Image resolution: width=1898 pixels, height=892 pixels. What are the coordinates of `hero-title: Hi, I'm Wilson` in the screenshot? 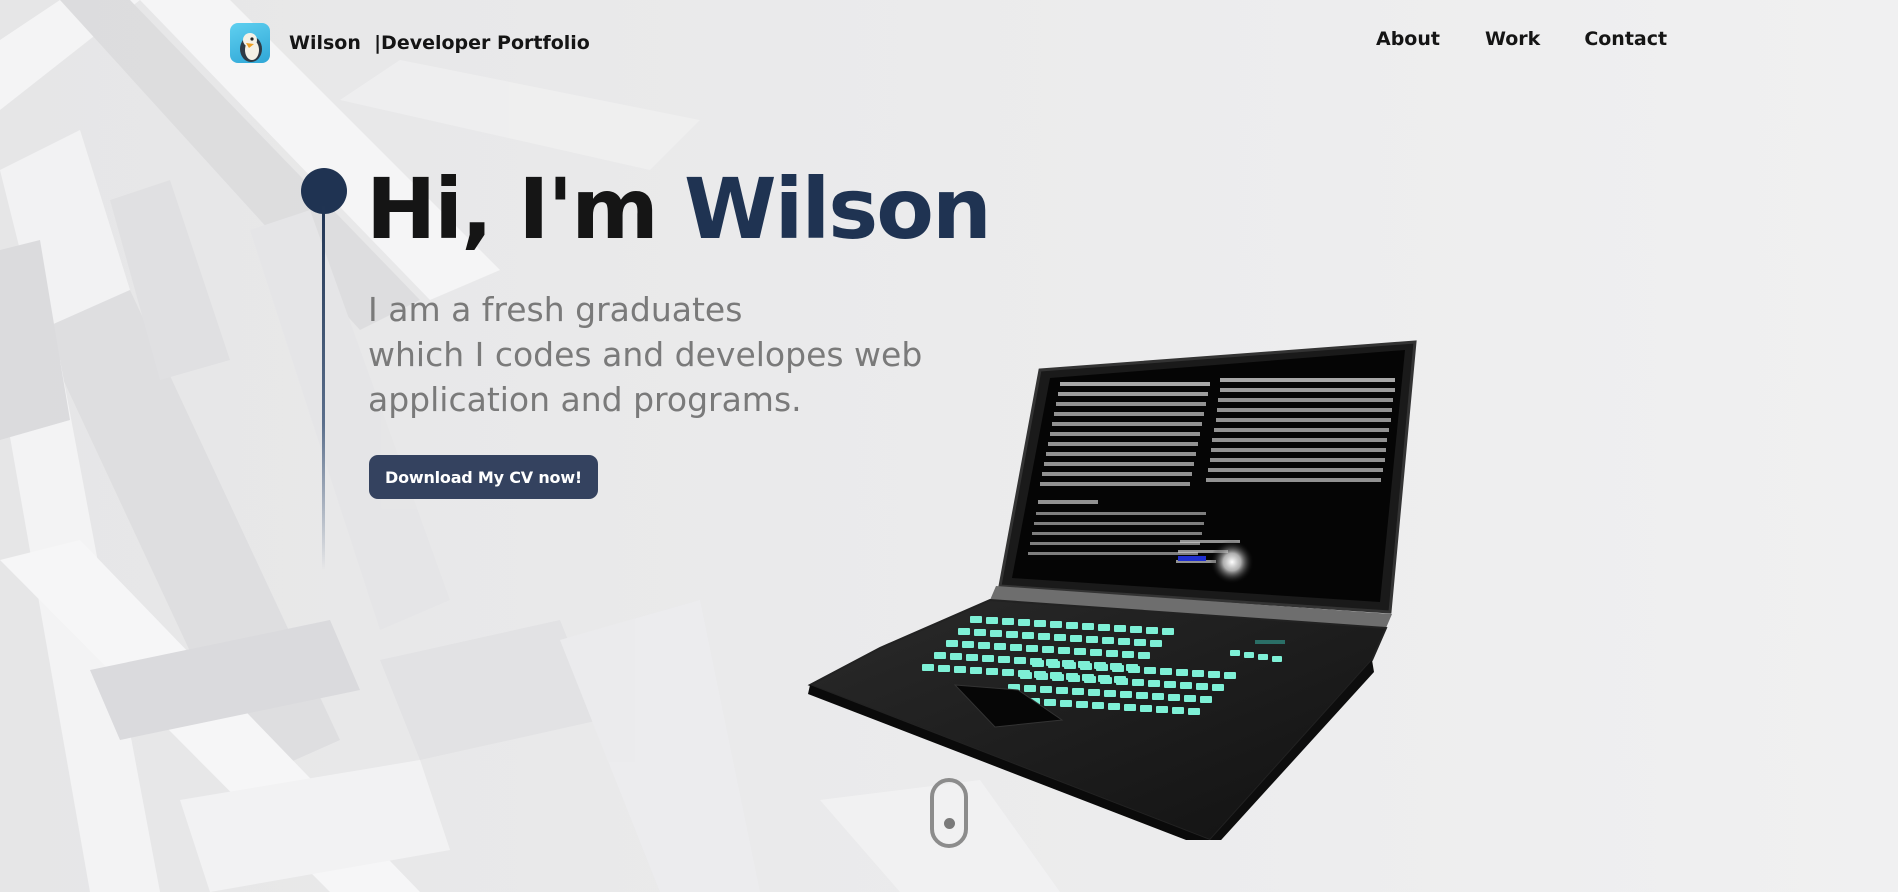 It's located at (679, 209).